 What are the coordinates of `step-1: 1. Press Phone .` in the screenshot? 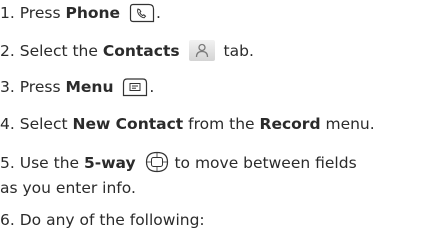 It's located at (80, 15).